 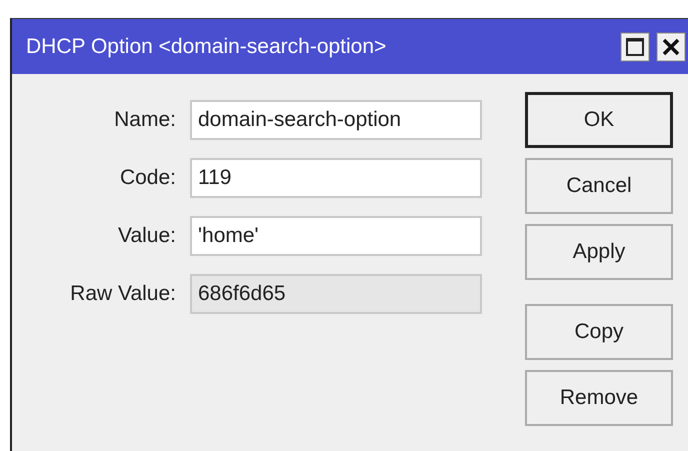 I want to click on field-label: Value:, so click(x=147, y=236).